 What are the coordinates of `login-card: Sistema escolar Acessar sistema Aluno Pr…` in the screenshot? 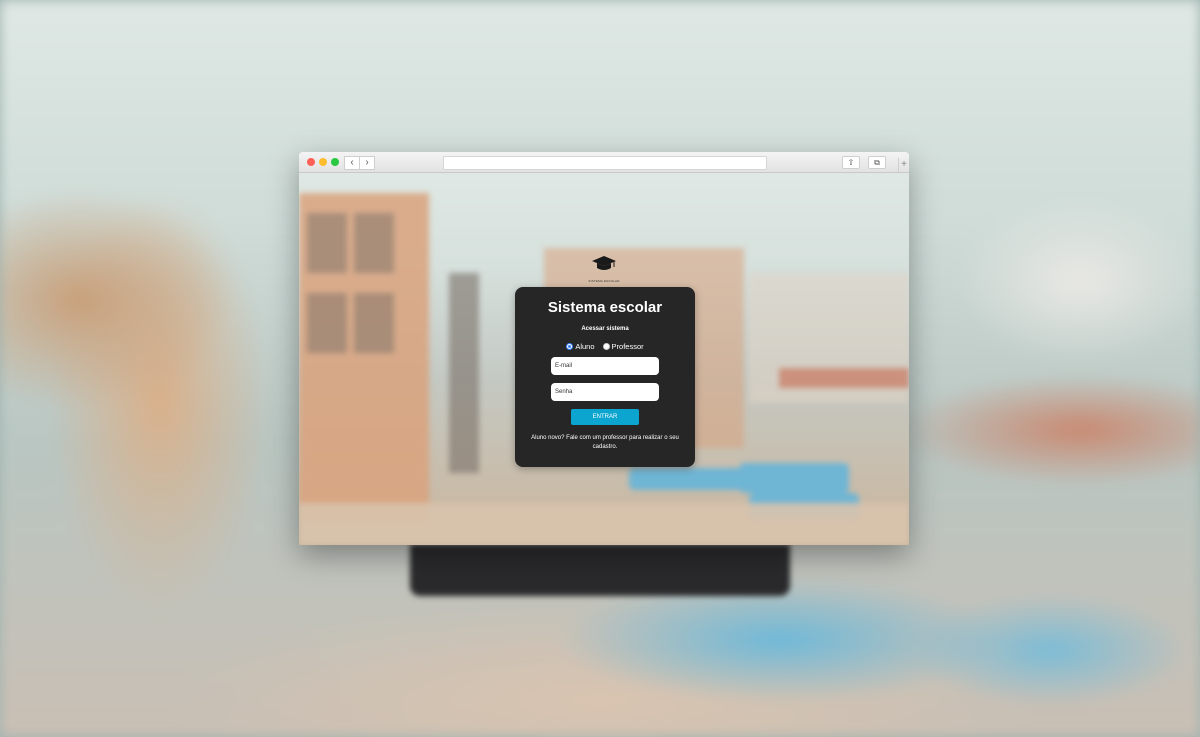 It's located at (605, 377).